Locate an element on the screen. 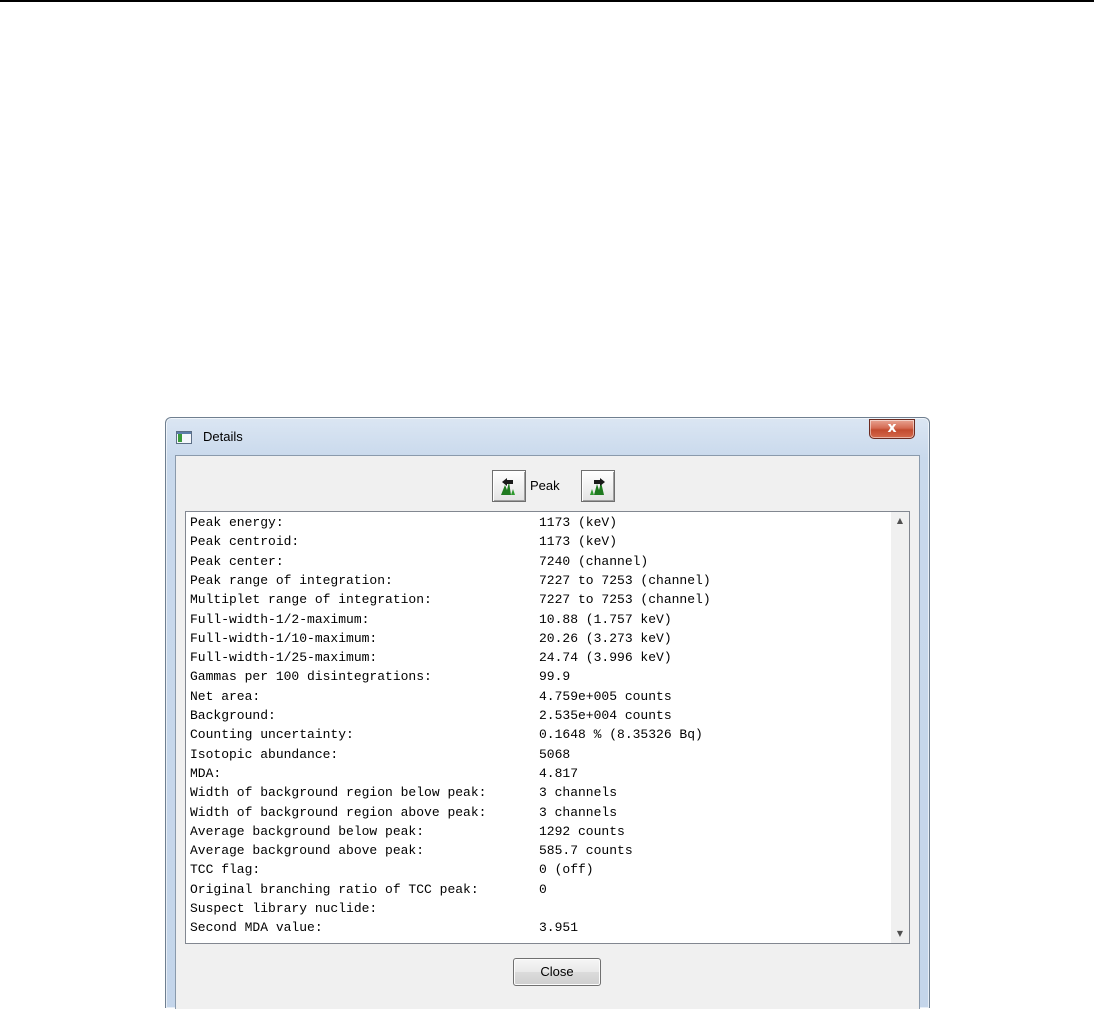  detail-label: Isotopic abundance: is located at coordinates (264, 754).